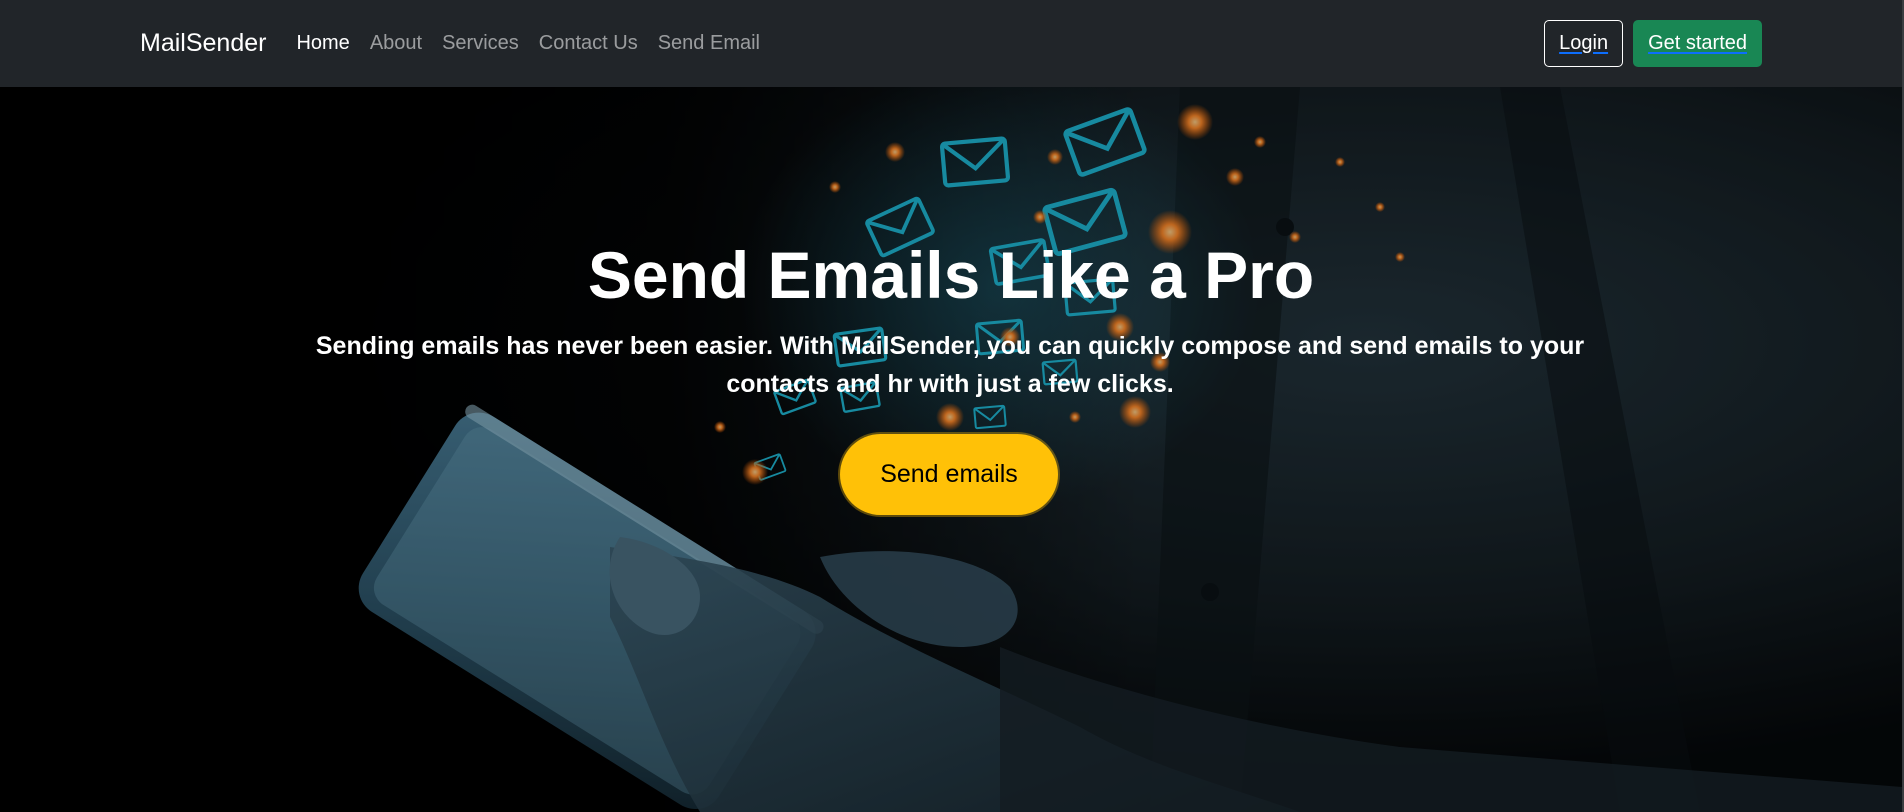 The image size is (1904, 812). What do you see at coordinates (203, 43) in the screenshot?
I see `brand-logo: MailSender` at bounding box center [203, 43].